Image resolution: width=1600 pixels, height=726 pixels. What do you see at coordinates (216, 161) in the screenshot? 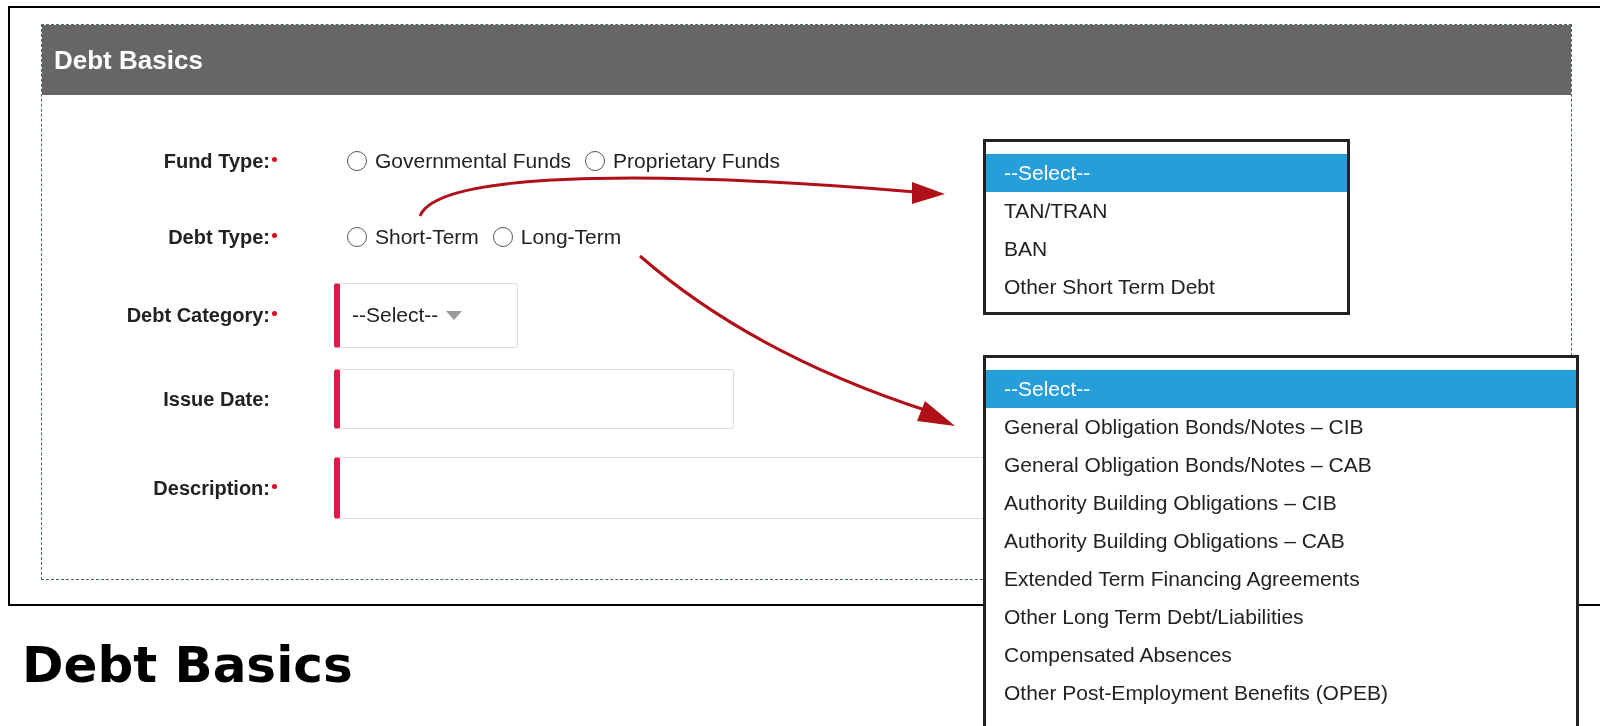
I see `field-label: Fund Type:` at bounding box center [216, 161].